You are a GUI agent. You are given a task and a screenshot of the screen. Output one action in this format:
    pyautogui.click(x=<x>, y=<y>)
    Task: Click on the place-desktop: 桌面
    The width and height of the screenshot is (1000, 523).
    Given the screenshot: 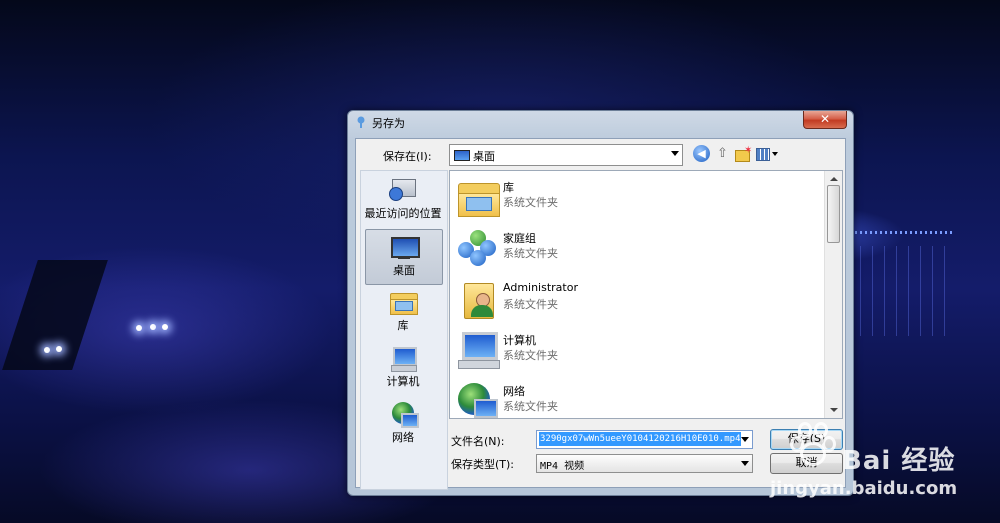 What is the action you would take?
    pyautogui.click(x=404, y=257)
    